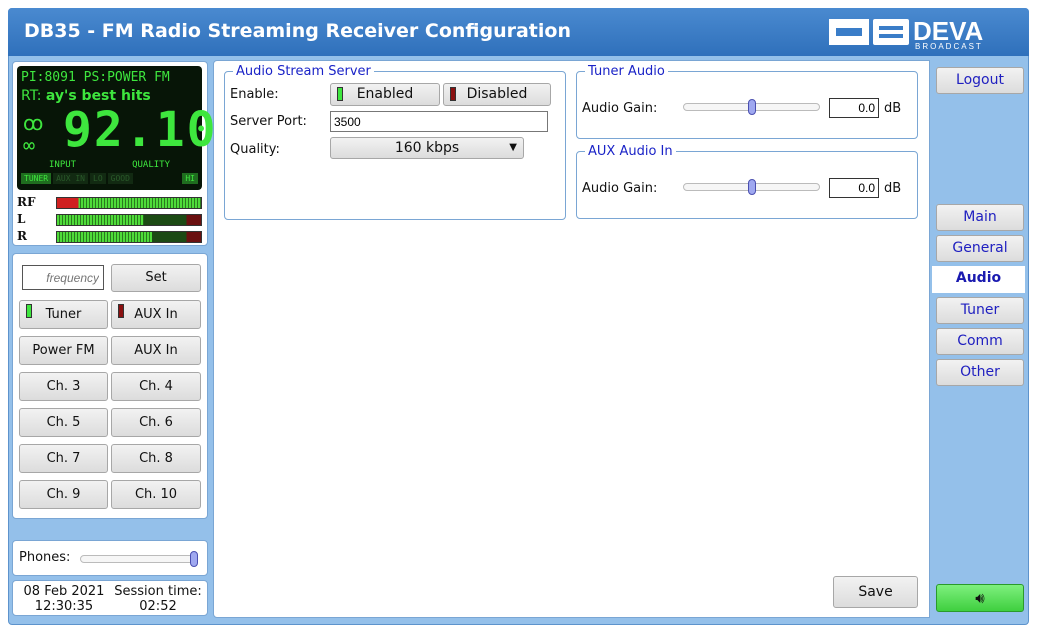 The width and height of the screenshot is (1037, 629). I want to click on session-label: Session time:, so click(158, 591).